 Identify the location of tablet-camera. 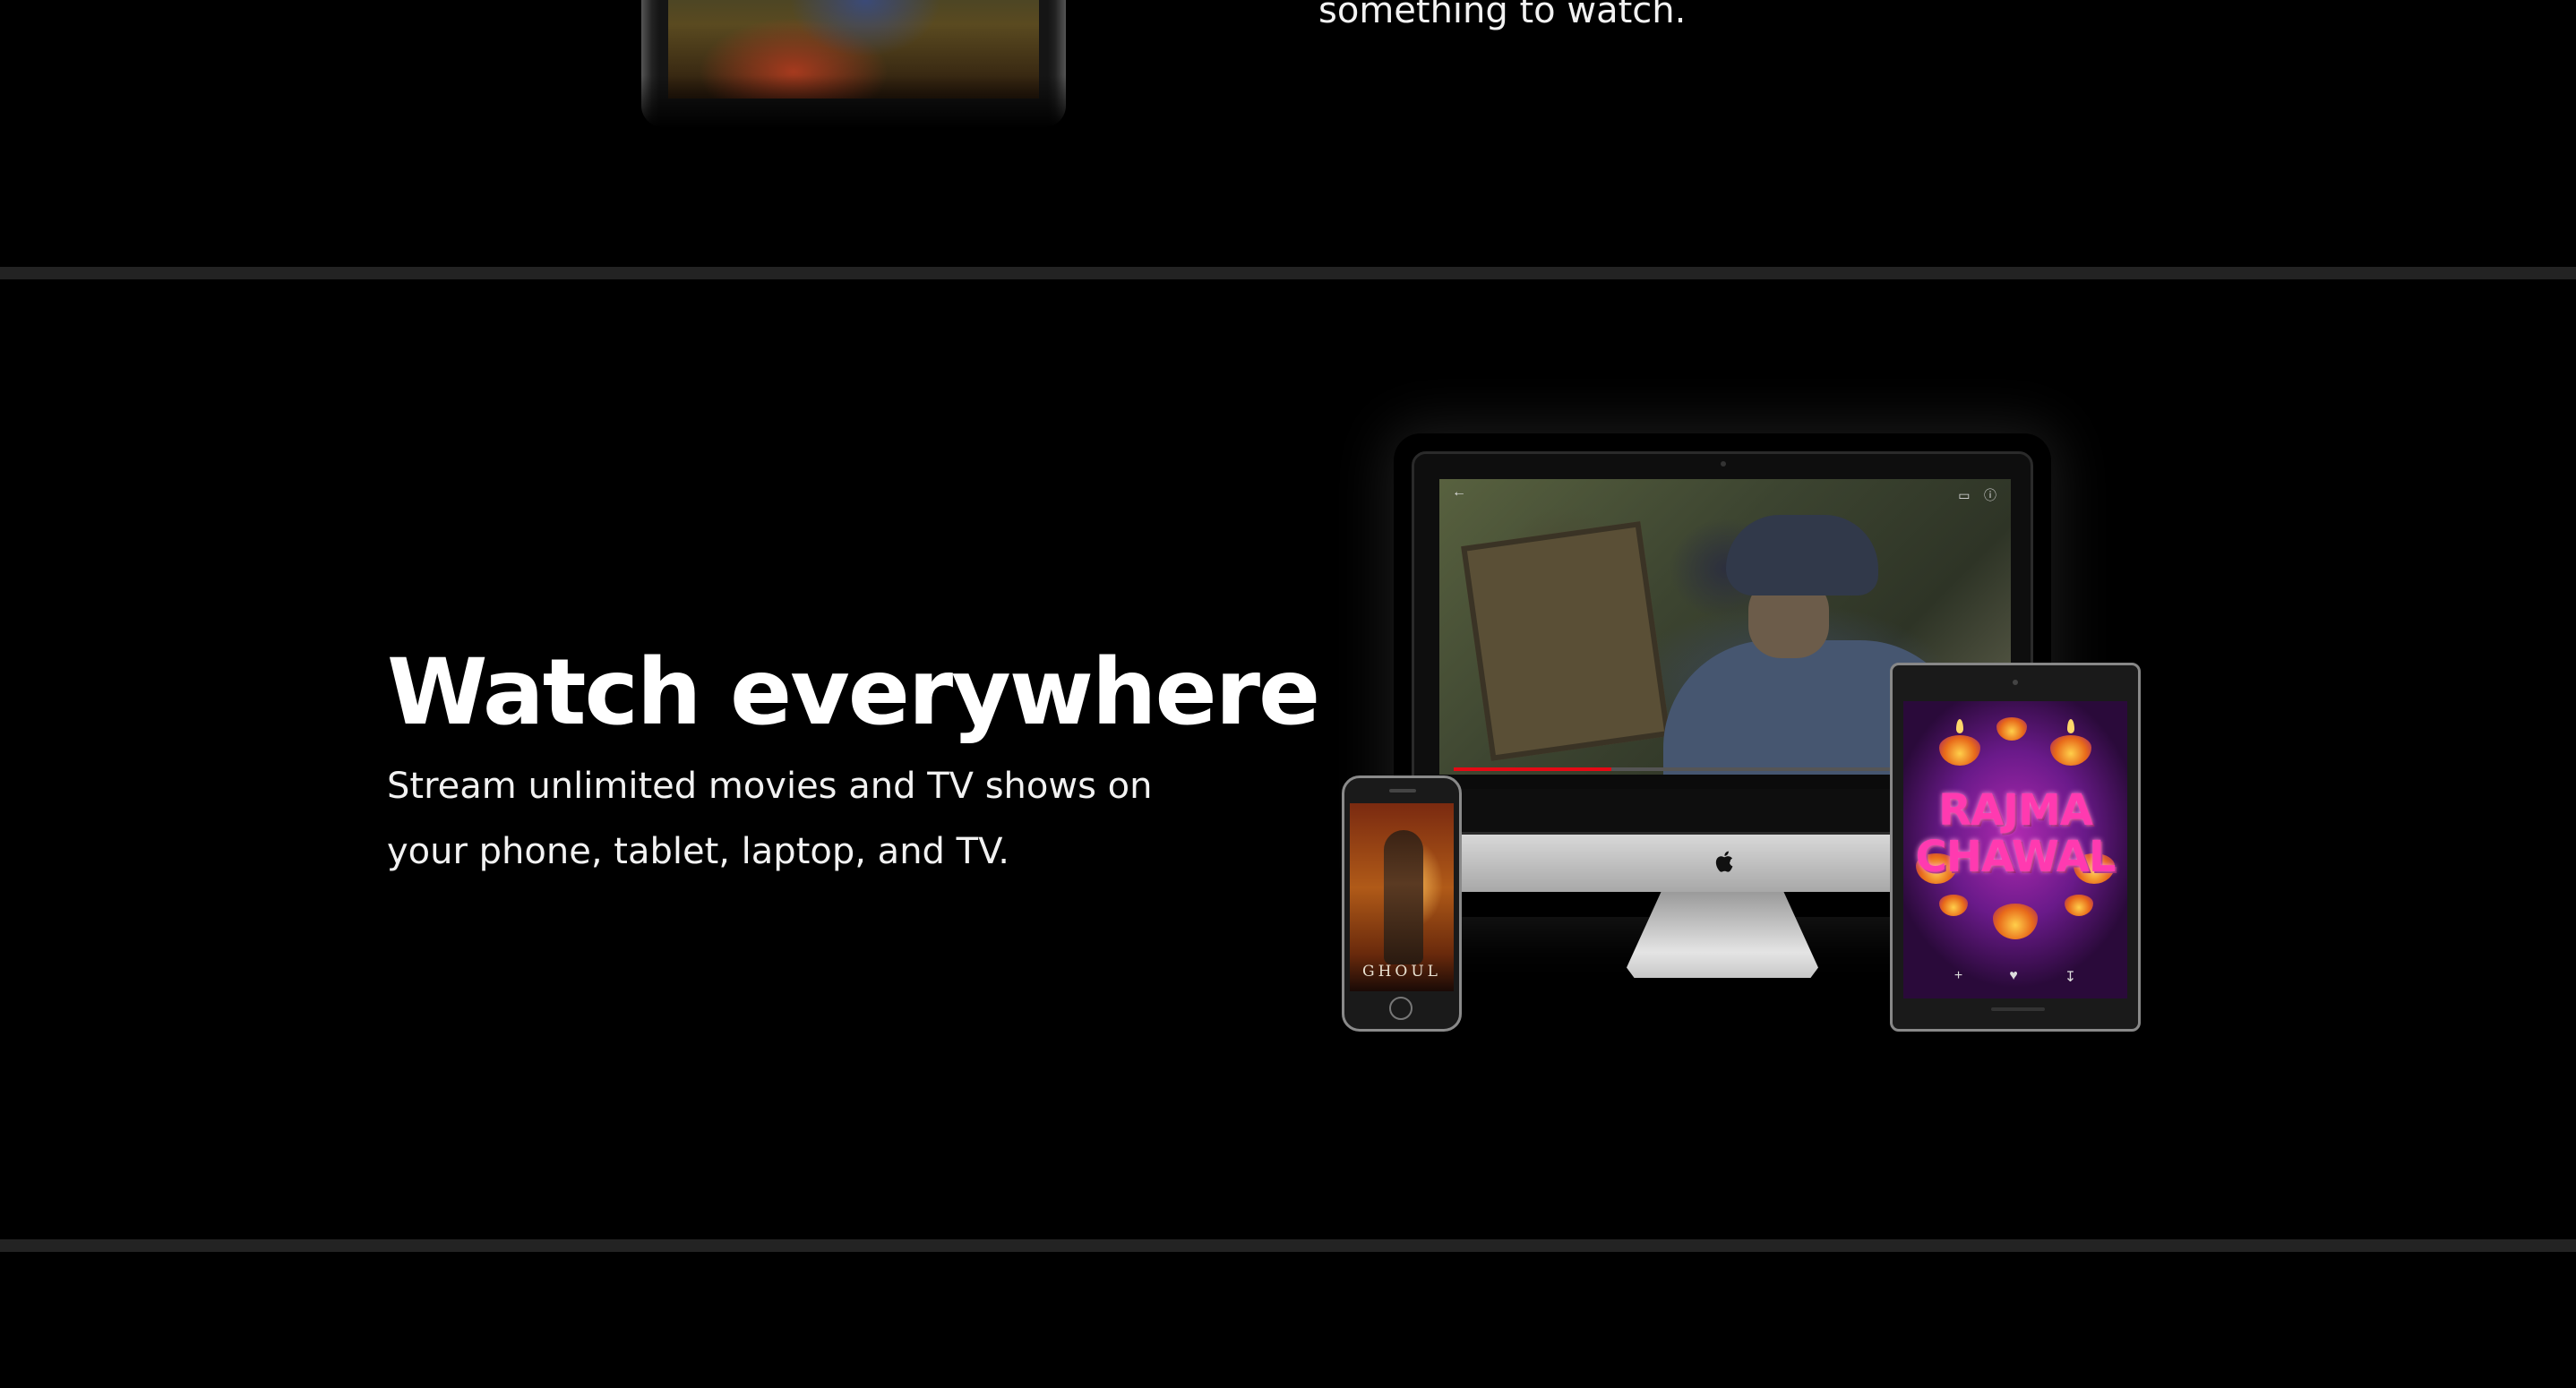
(2015, 682).